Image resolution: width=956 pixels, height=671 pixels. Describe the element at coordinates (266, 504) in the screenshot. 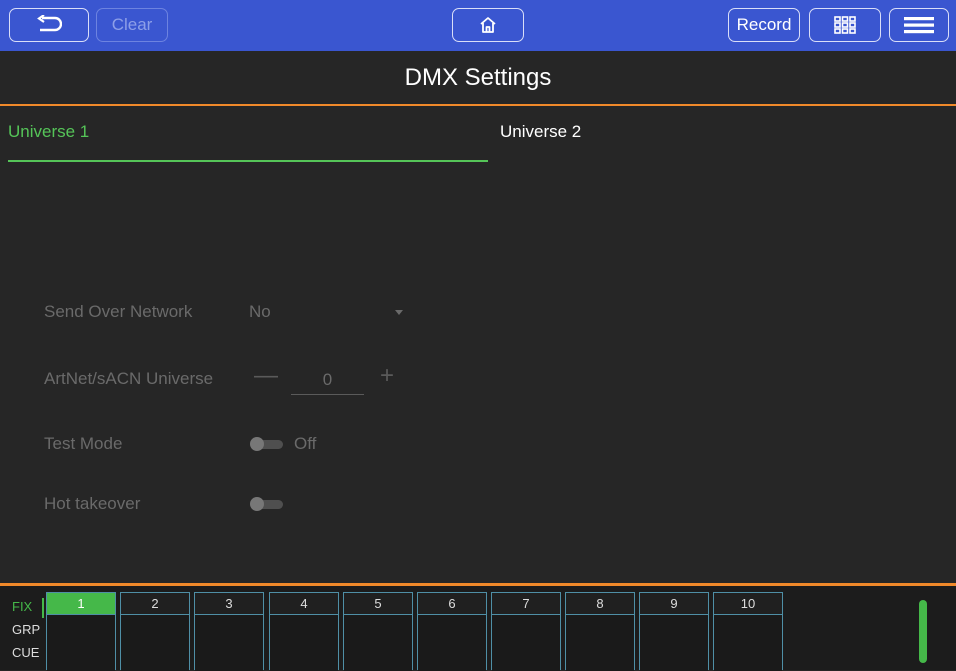

I see `hot-takeover-toggle` at that location.